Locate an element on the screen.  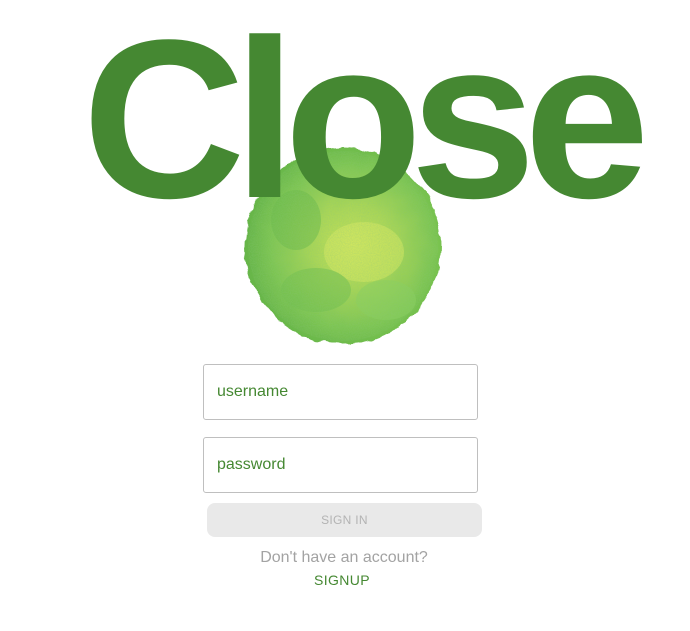
login-form: SIGN IN Don't have an account? SIGNUP is located at coordinates (342, 476).